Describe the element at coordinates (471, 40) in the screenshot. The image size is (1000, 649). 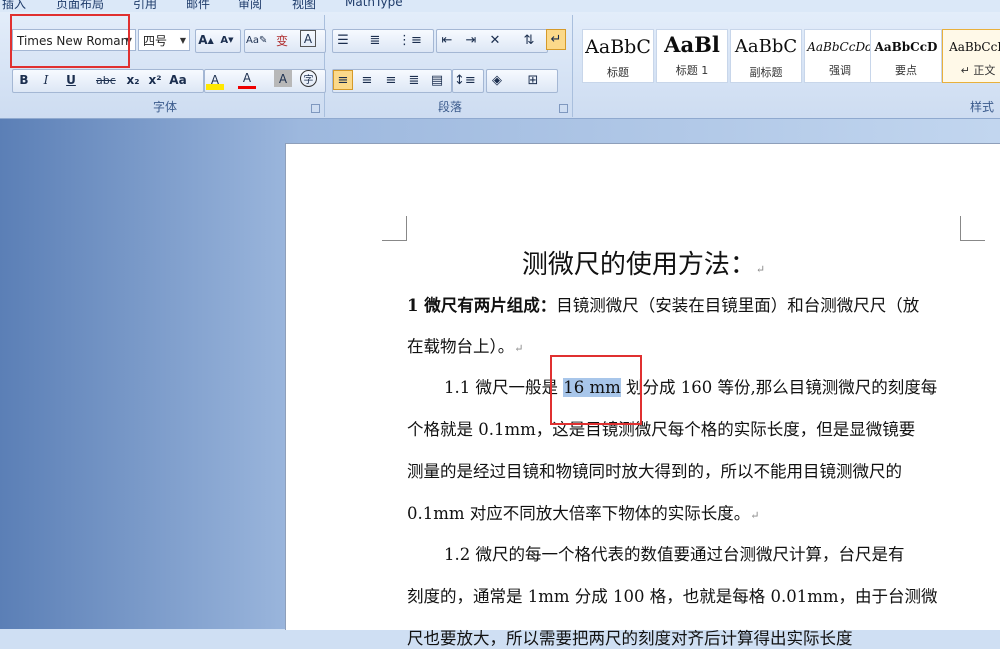
I see `increase-indent-icon: ⇥` at that location.